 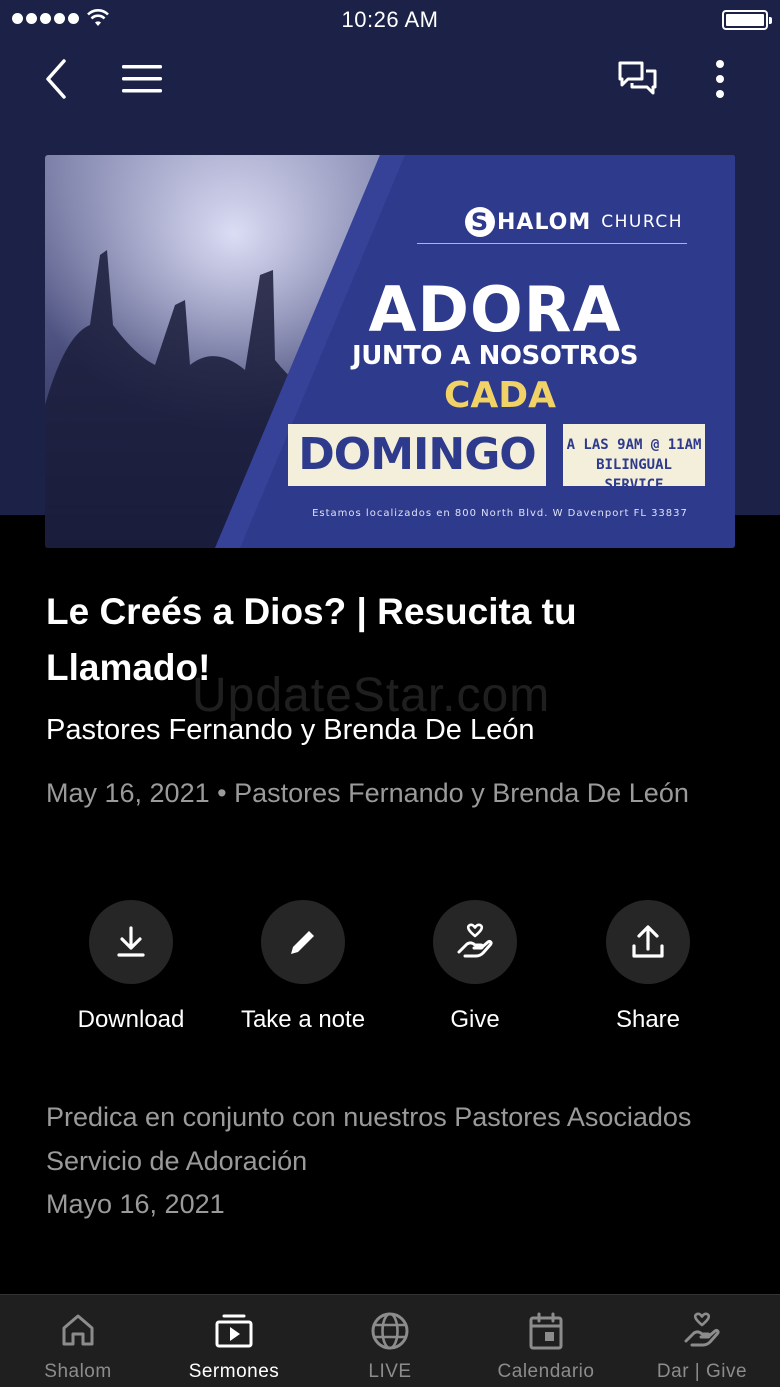 I want to click on tab-dar-give: Dar | Give, so click(x=702, y=1341).